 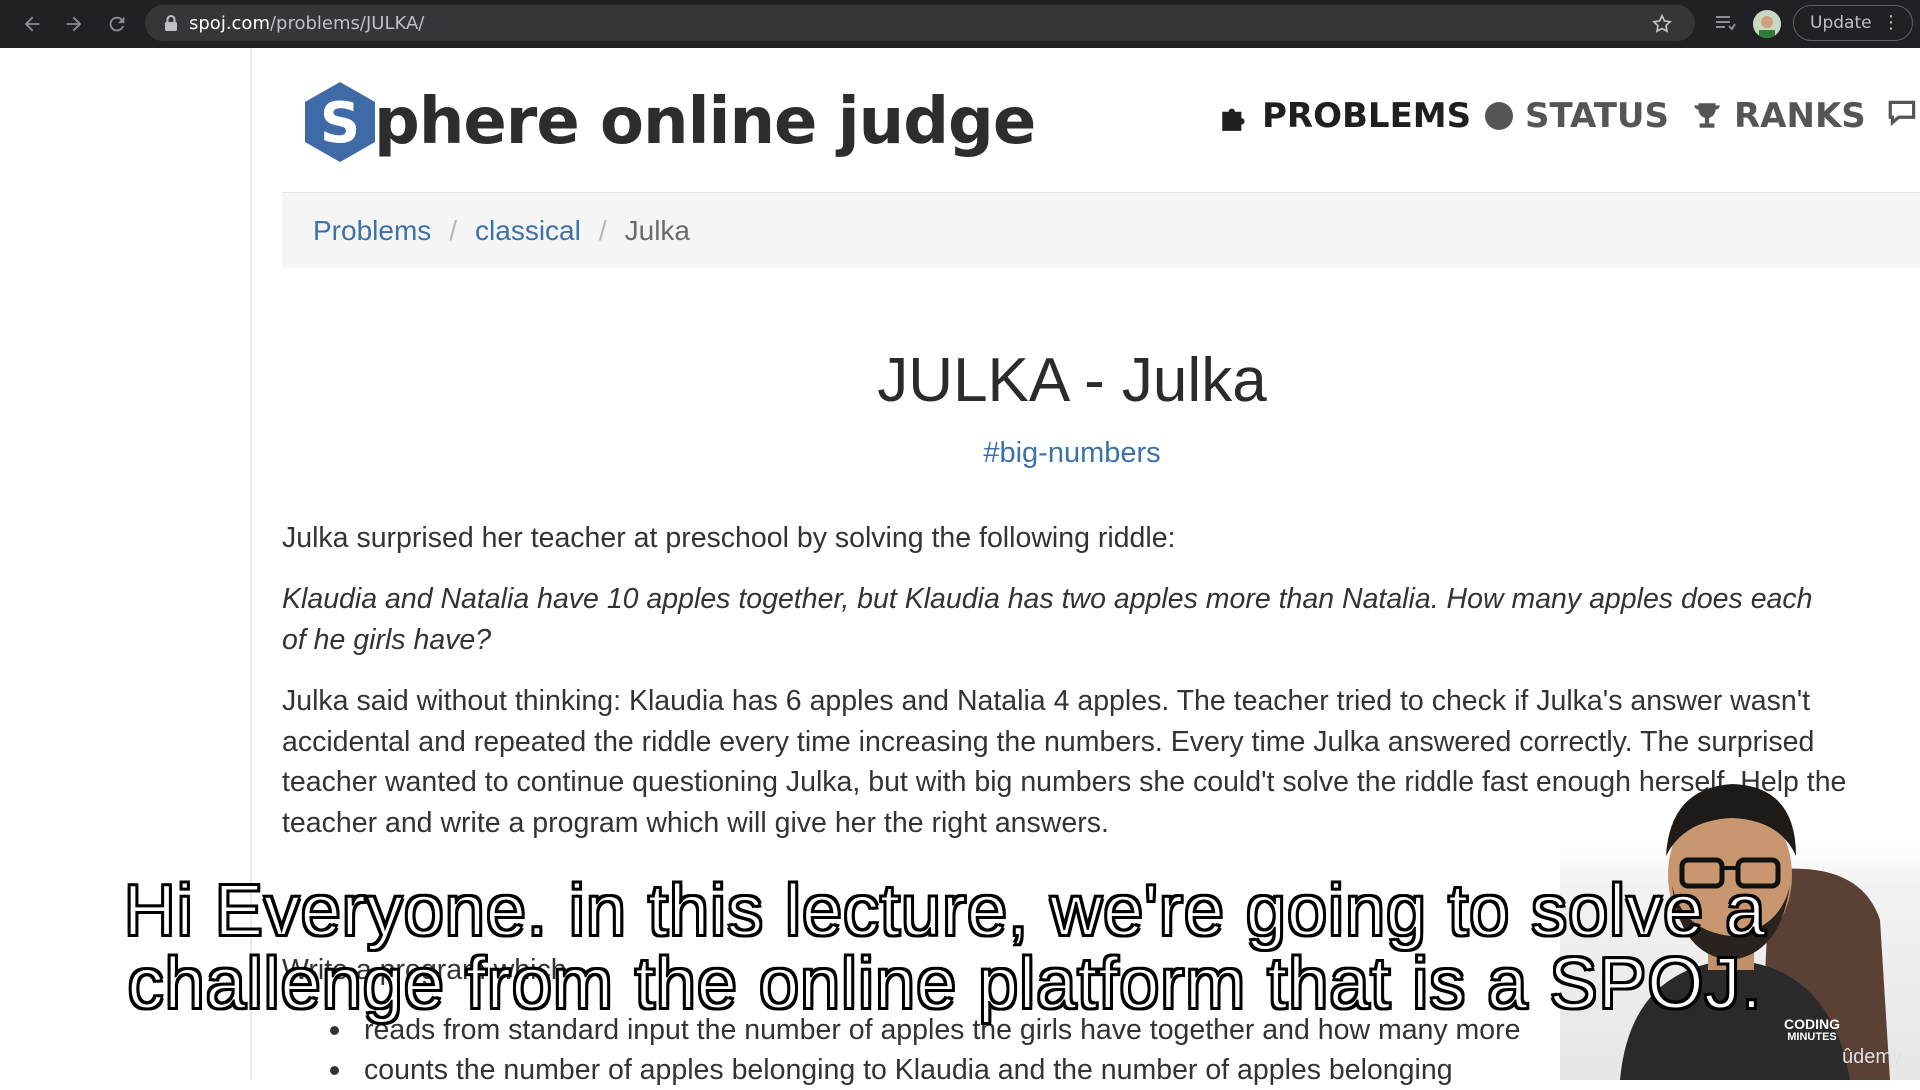 I want to click on breadcrumb-problems: Problems, so click(x=372, y=231).